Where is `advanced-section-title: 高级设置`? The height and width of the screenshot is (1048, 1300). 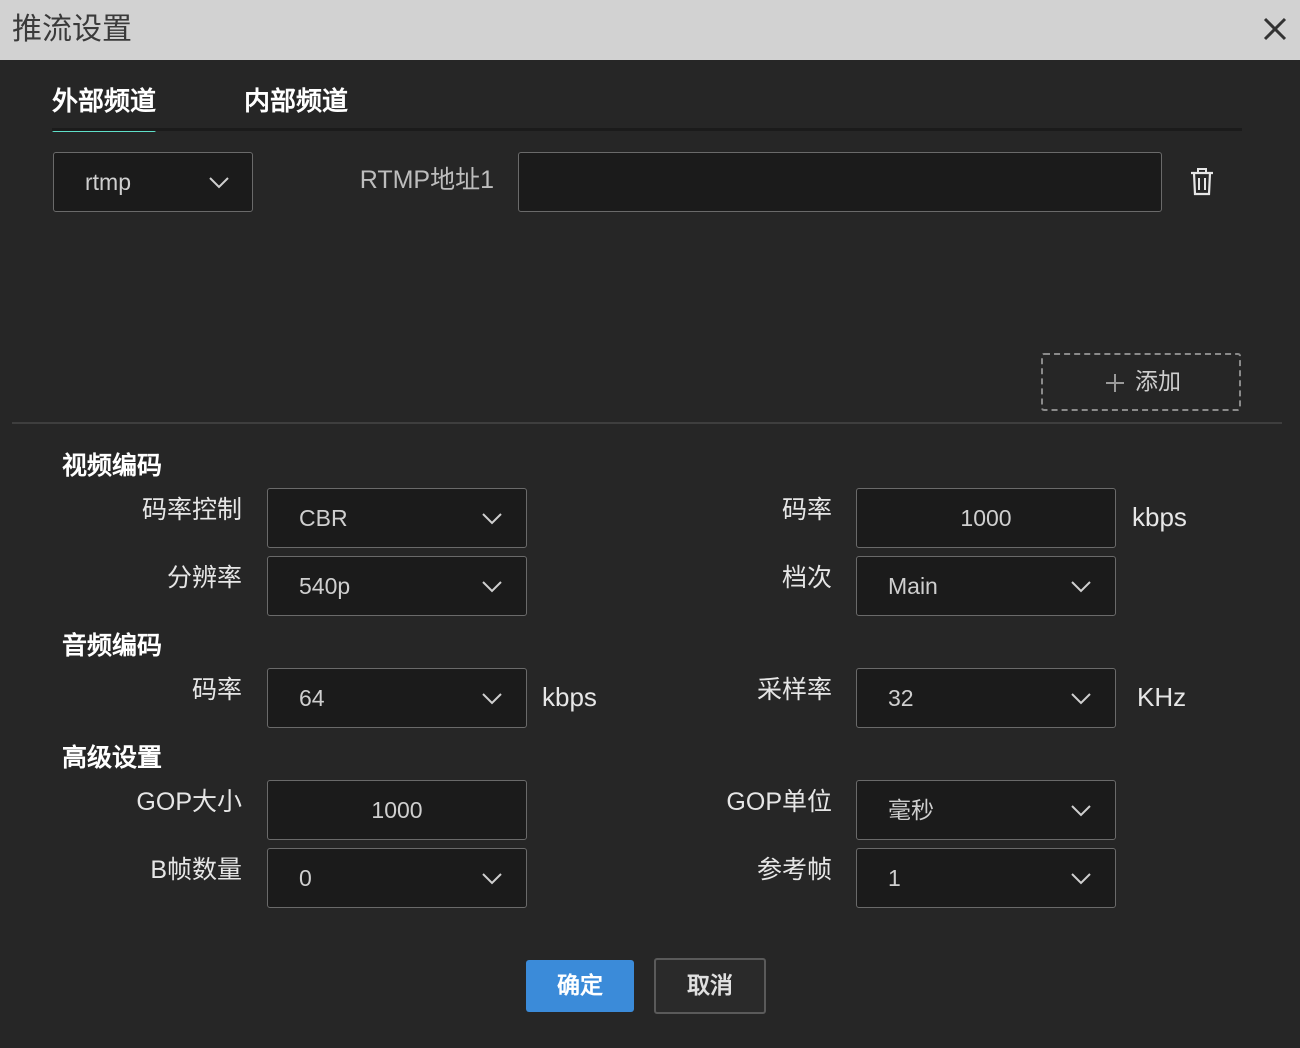
advanced-section-title: 高级设置 is located at coordinates (112, 757).